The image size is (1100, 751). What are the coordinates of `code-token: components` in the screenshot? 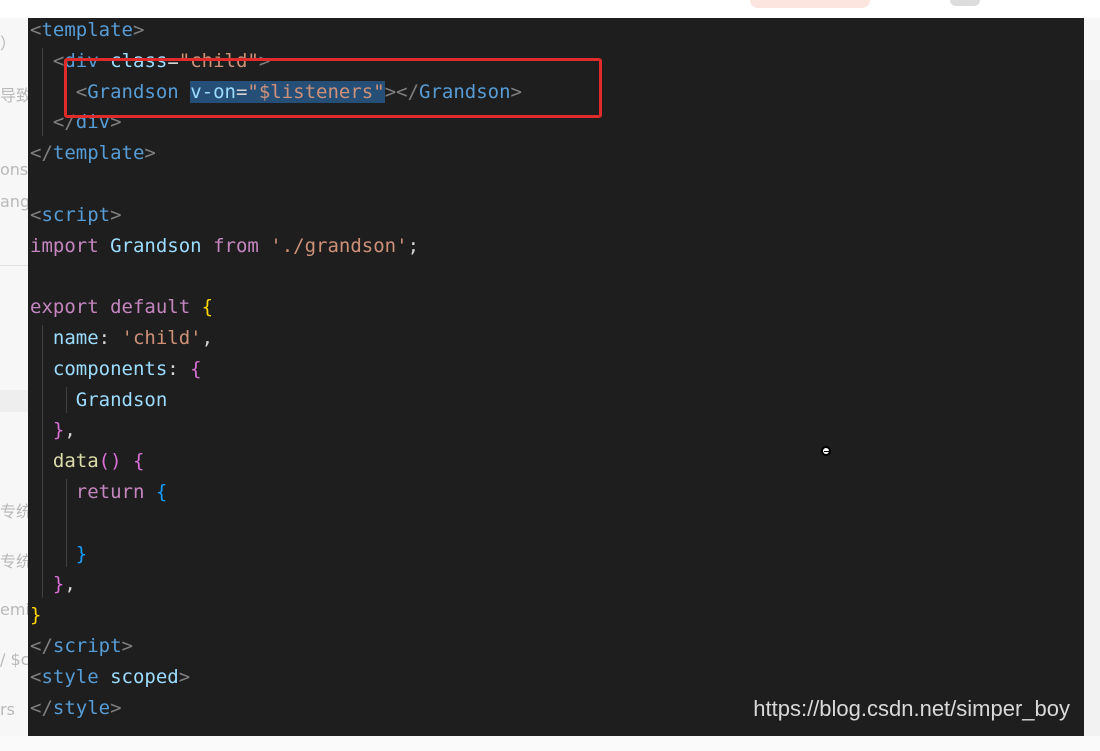 It's located at (110, 368).